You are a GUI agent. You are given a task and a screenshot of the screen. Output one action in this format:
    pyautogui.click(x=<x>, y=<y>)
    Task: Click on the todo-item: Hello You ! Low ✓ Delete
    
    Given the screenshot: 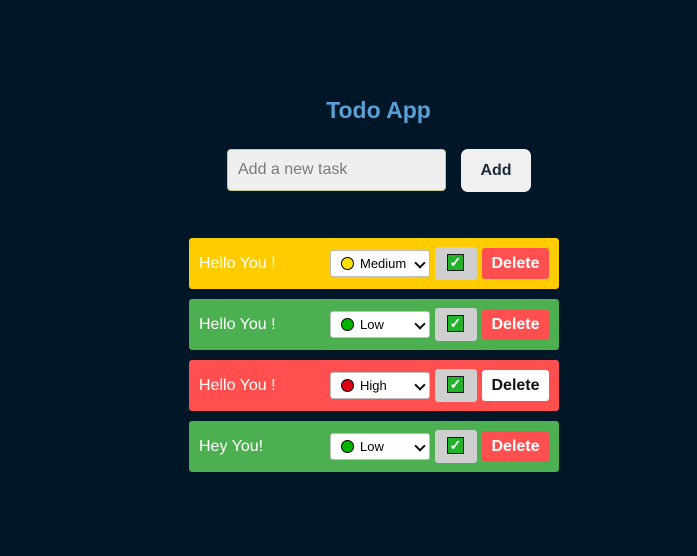 What is the action you would take?
    pyautogui.click(x=374, y=324)
    